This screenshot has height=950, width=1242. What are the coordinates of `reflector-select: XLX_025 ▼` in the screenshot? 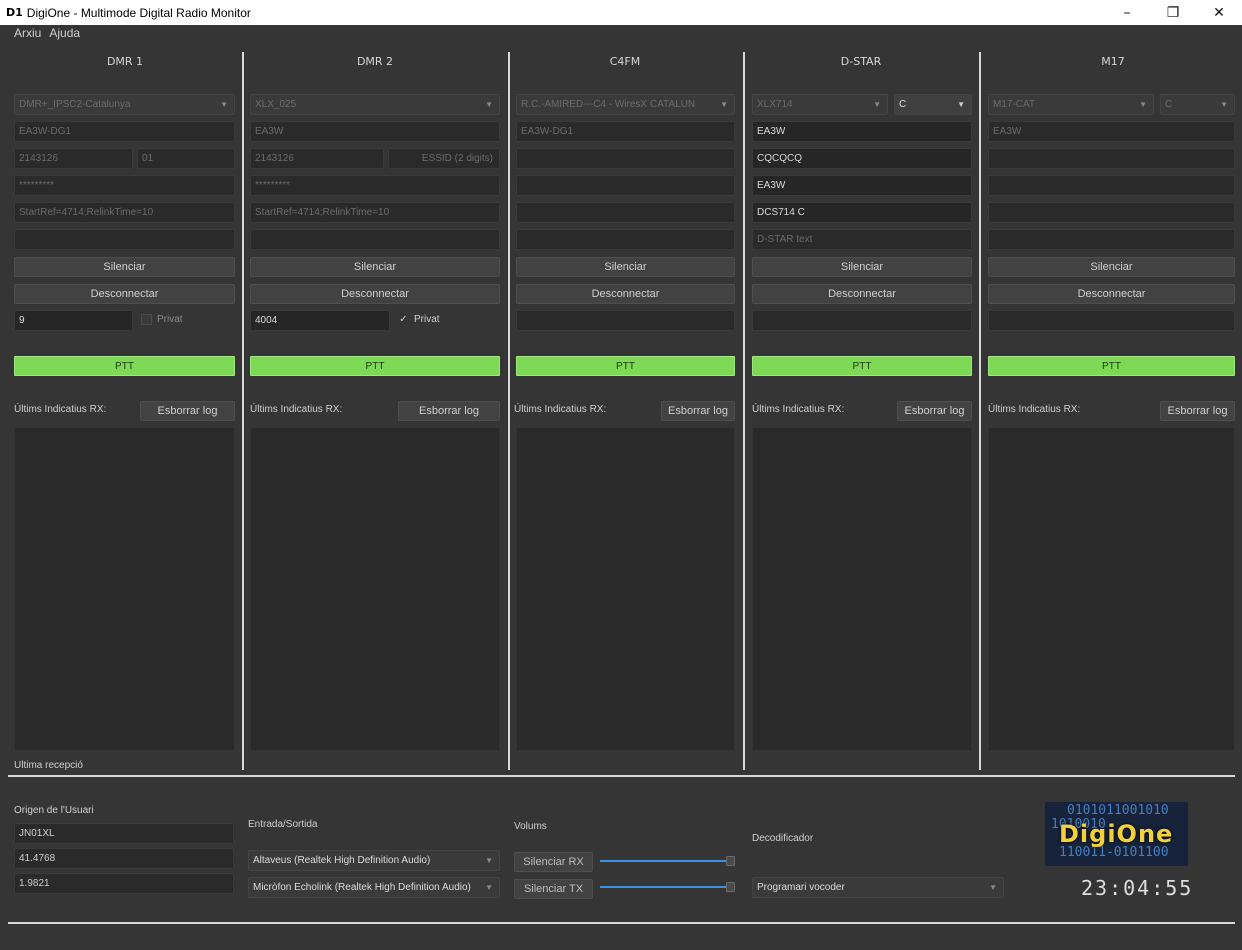 It's located at (375, 104).